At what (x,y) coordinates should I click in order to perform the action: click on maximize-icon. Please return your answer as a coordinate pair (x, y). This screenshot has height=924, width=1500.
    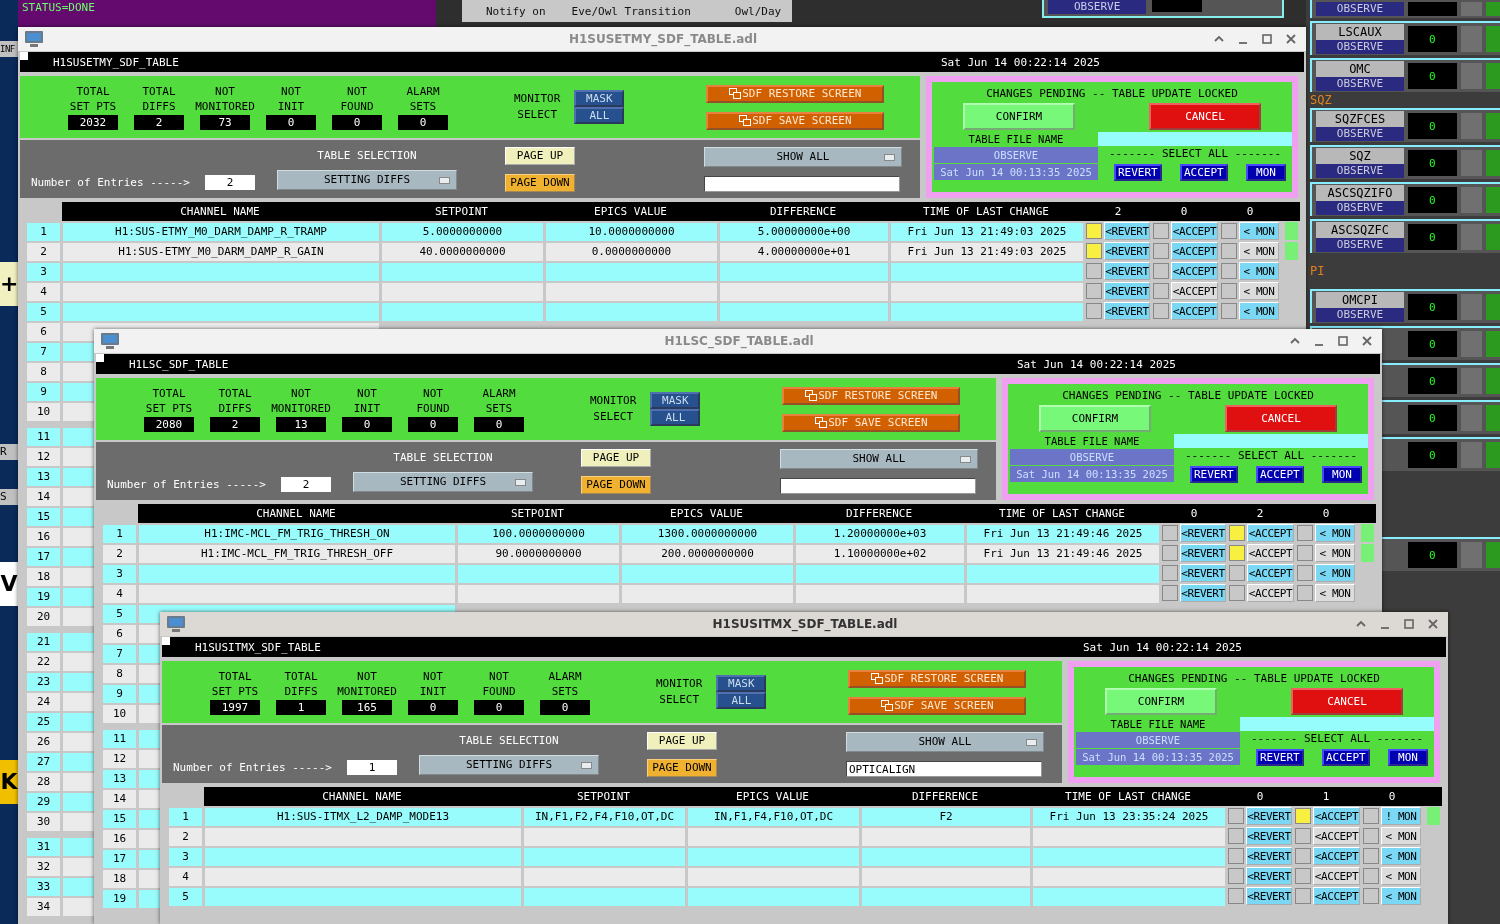
    Looking at the image, I should click on (1409, 624).